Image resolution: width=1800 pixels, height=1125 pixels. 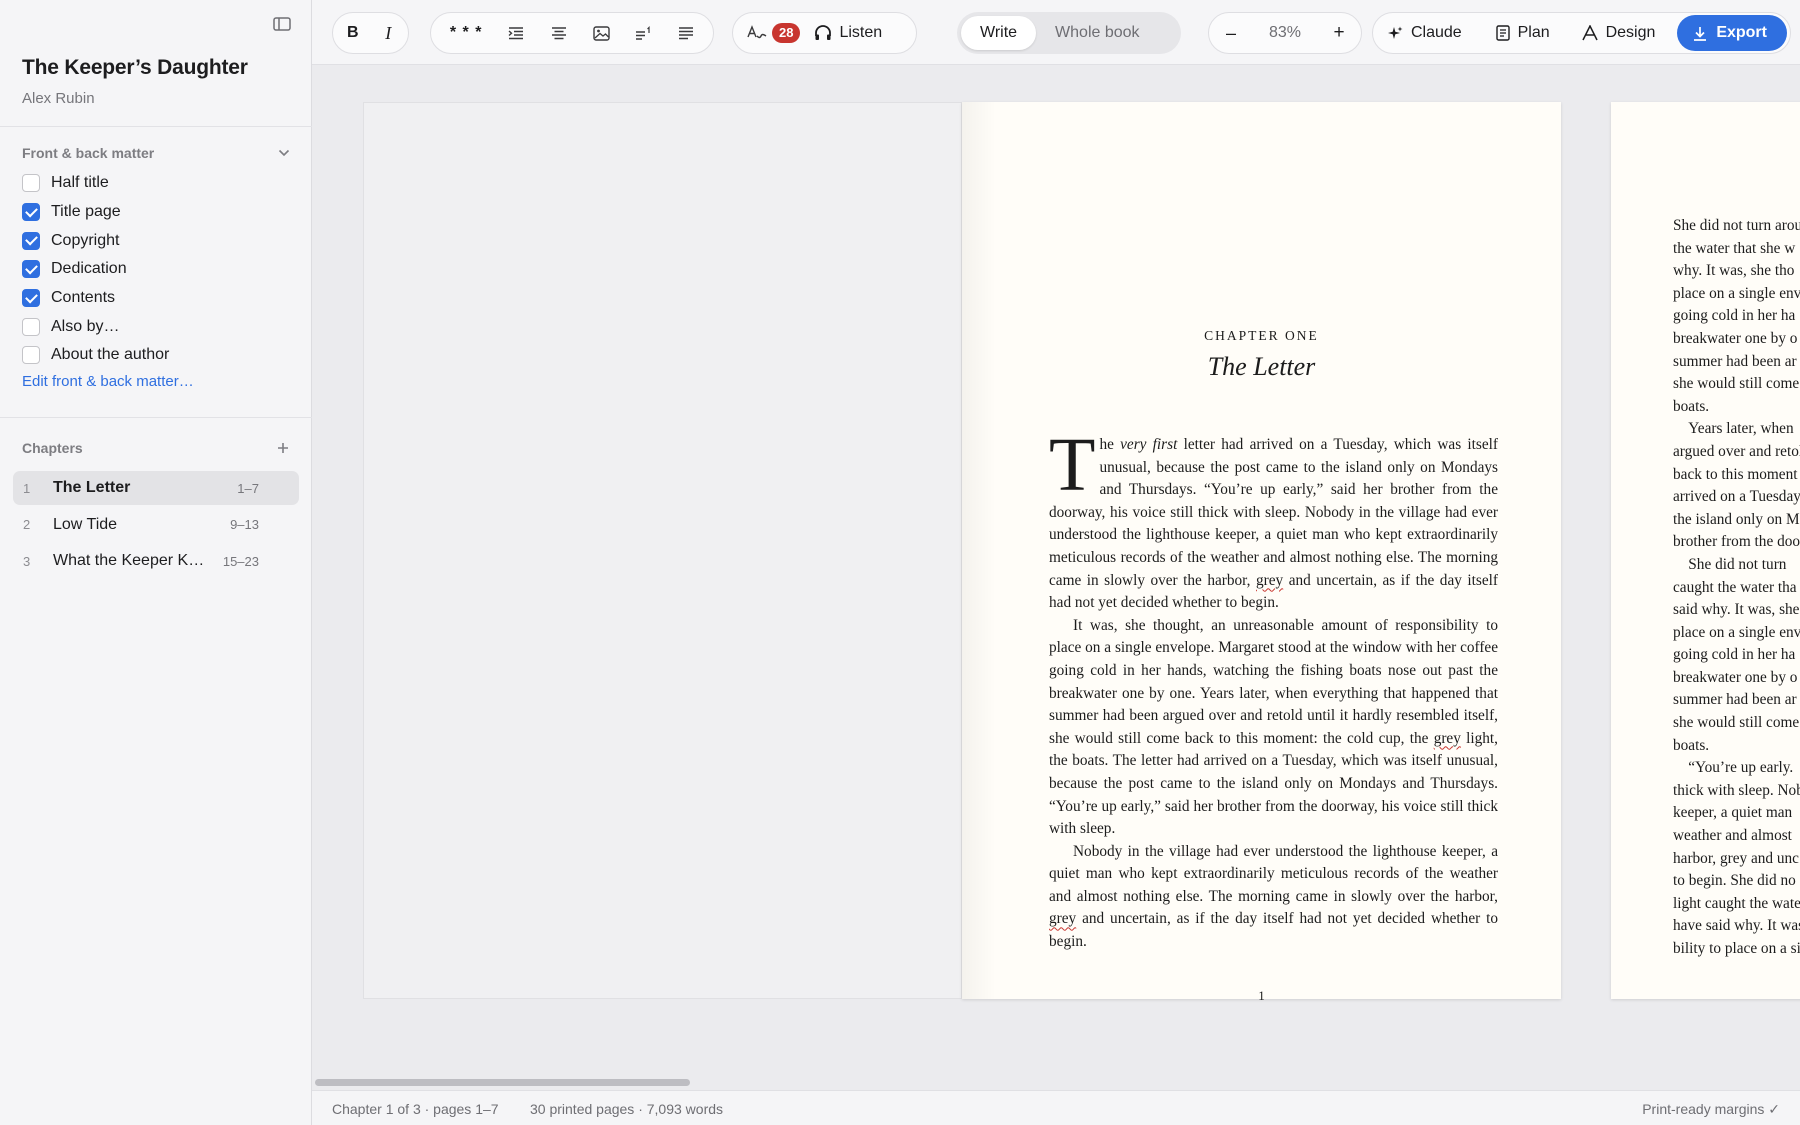 I want to click on headphones-icon, so click(x=823, y=32).